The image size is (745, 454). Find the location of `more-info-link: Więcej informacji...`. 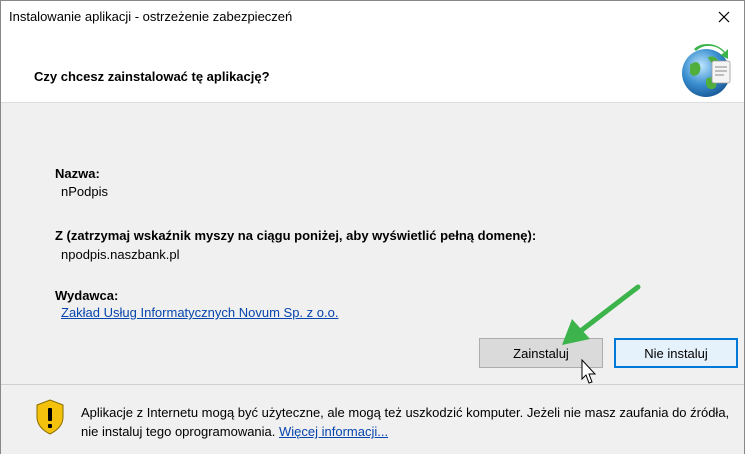

more-info-link: Więcej informacji... is located at coordinates (333, 431).